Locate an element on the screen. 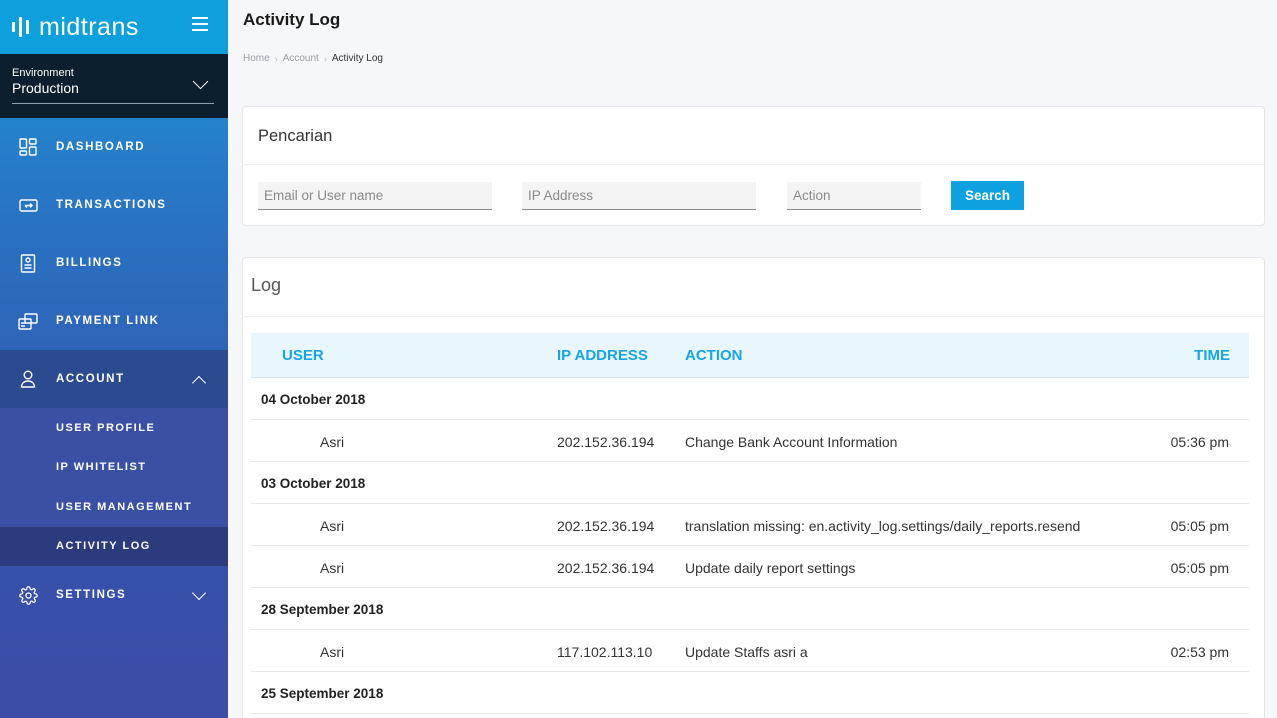 This screenshot has width=1277, height=718. sidebar-item-settings: SETTINGS is located at coordinates (114, 595).